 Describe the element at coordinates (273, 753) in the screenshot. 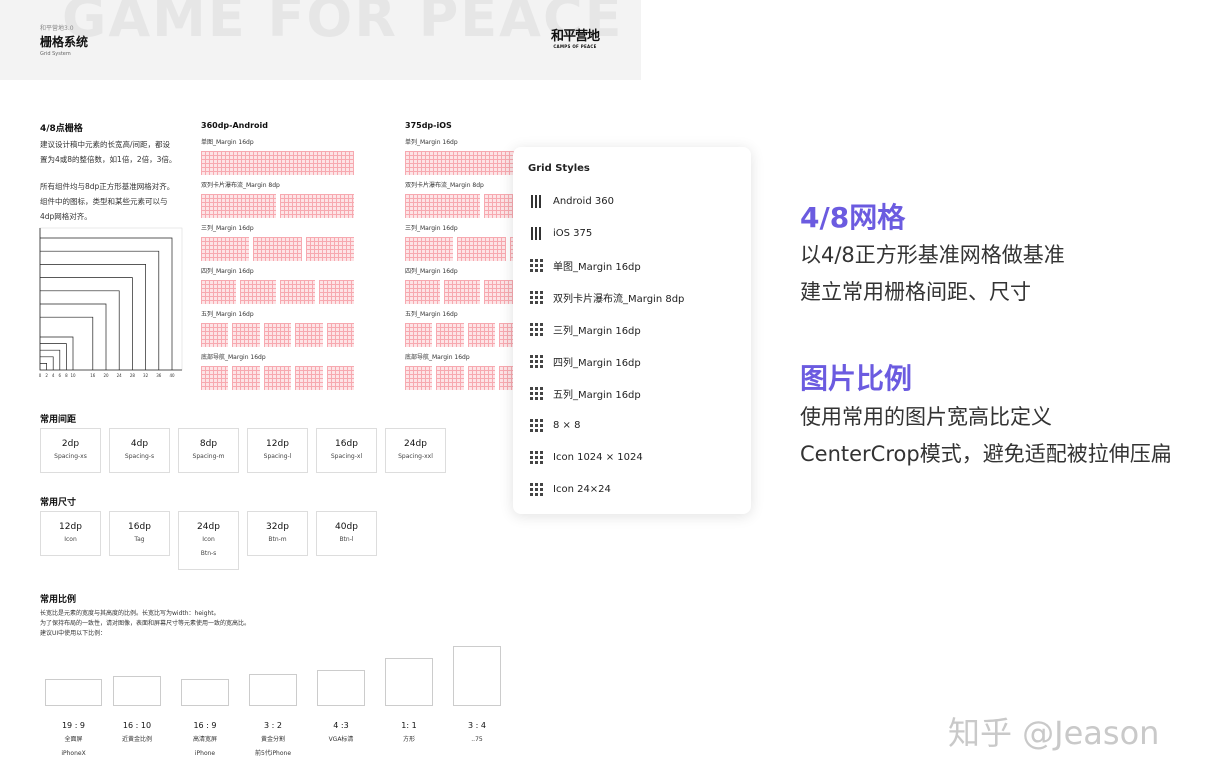

I see `ratio-desc-2: 前5代iPhone` at that location.